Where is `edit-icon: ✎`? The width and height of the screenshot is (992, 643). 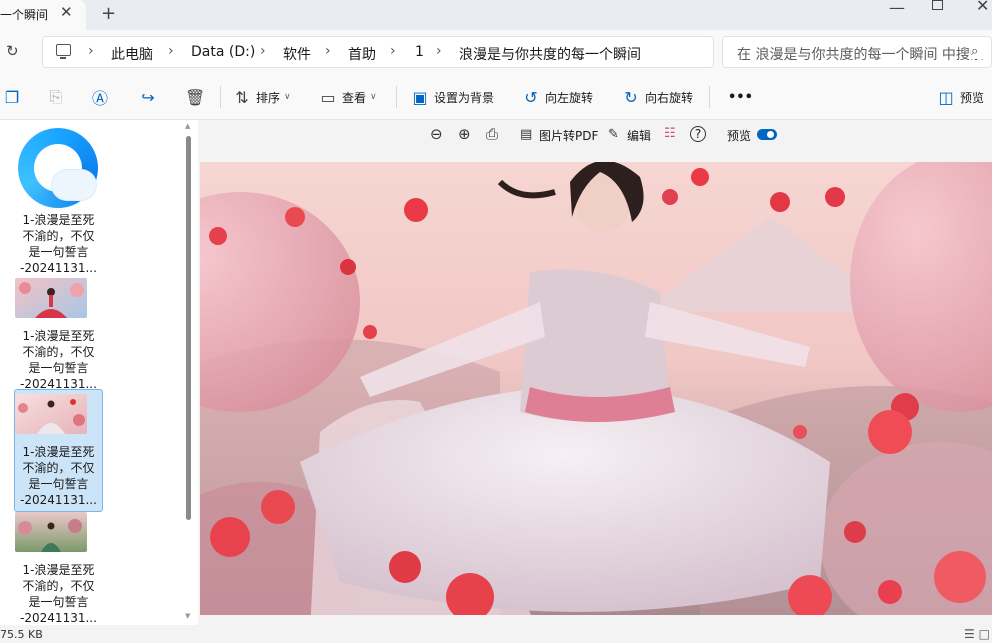 edit-icon: ✎ is located at coordinates (613, 134).